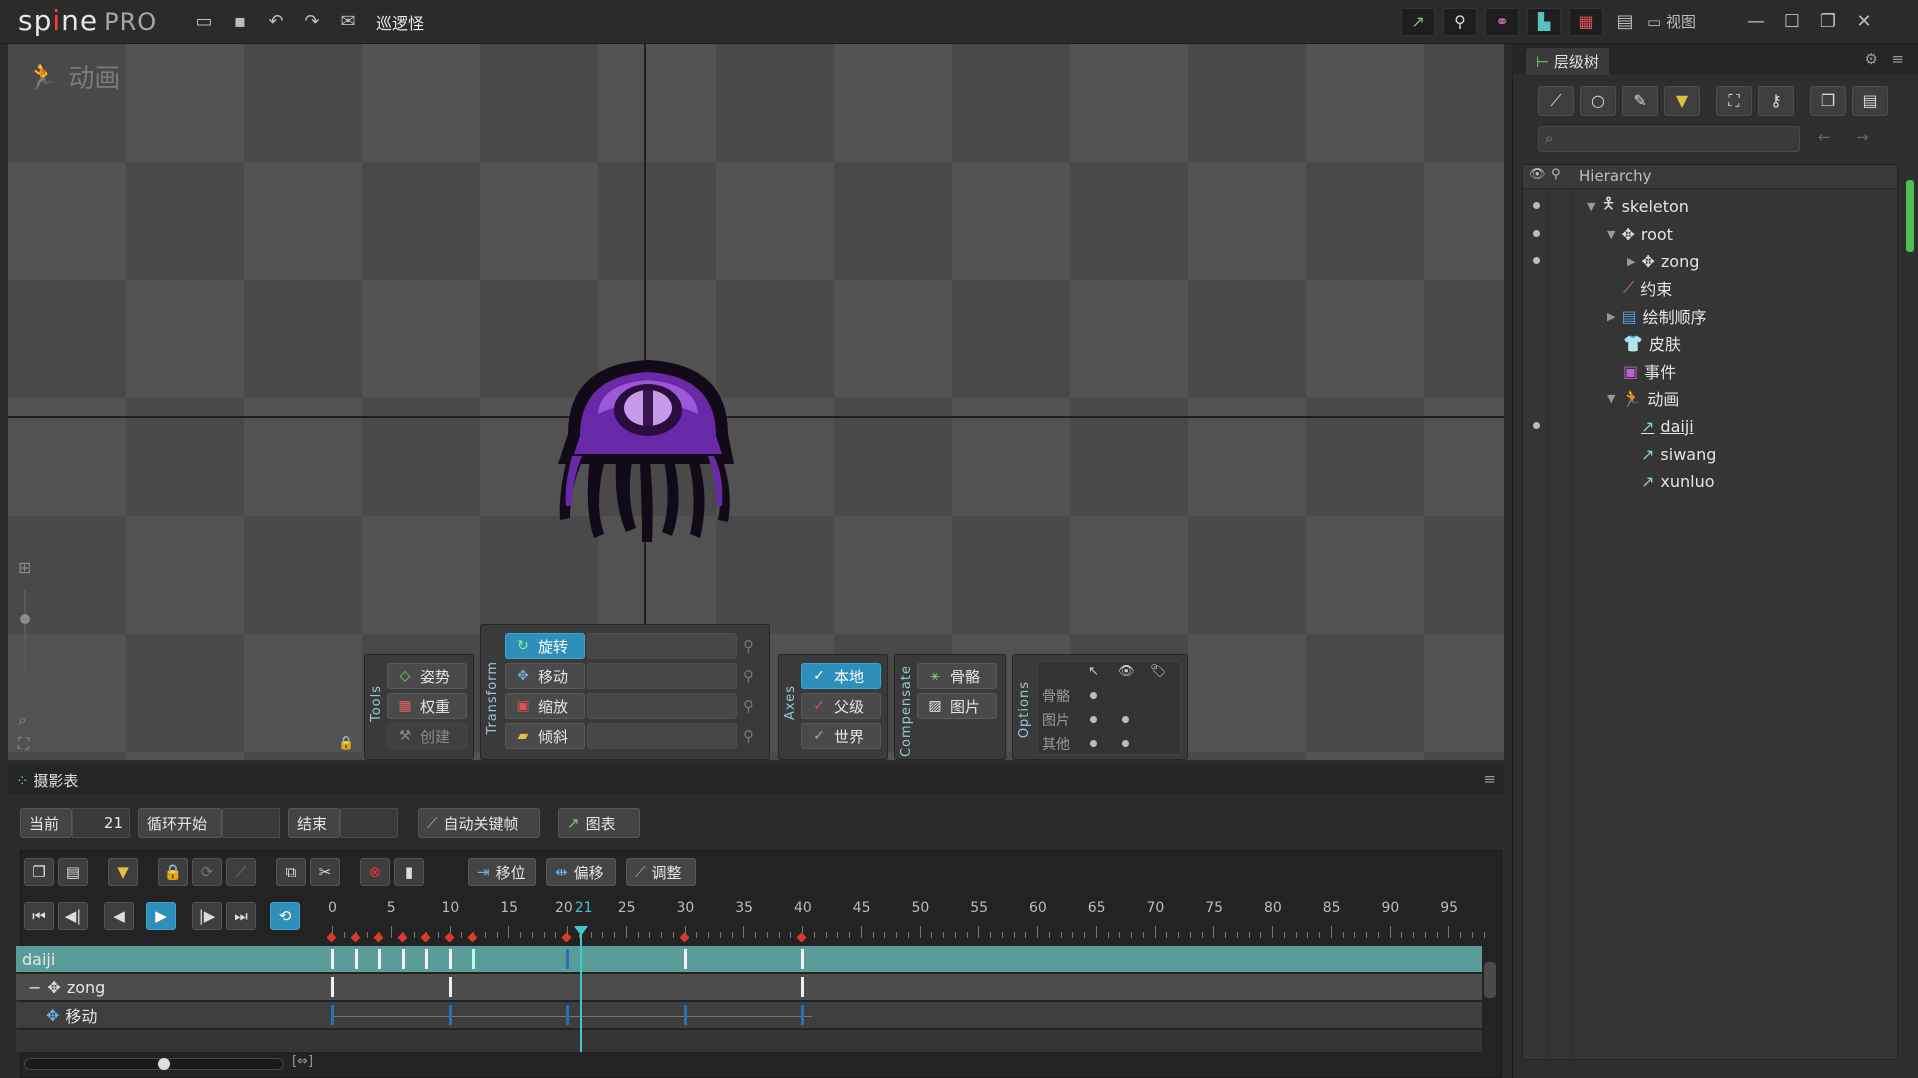 Image resolution: width=1918 pixels, height=1078 pixels. Describe the element at coordinates (957, 706) in the screenshot. I see `compensate-images-button: ▨ 图片` at that location.